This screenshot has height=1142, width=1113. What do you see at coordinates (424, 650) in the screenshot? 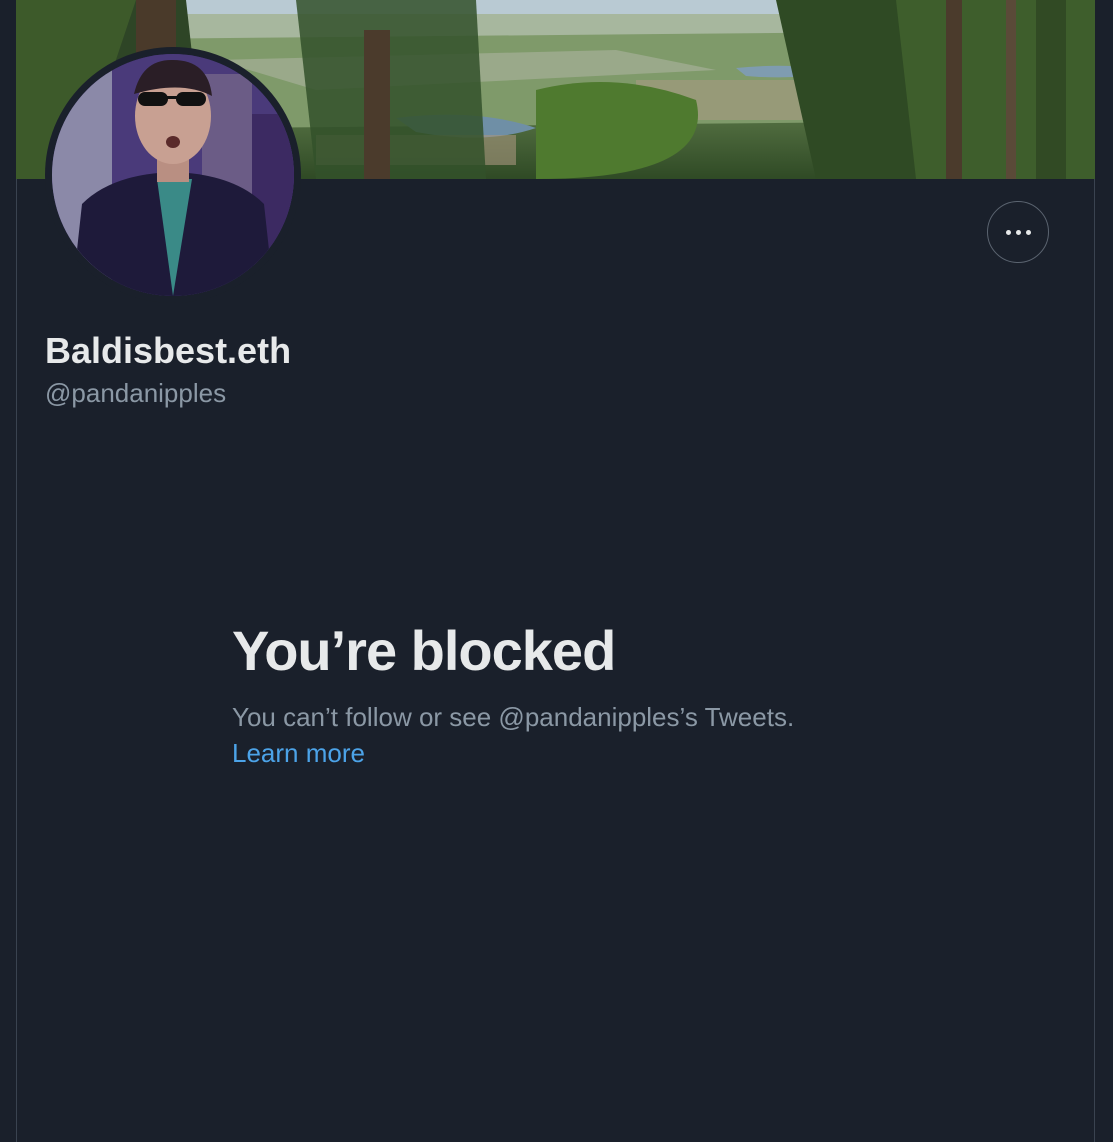
I see `blocked-title: You’re blocked` at bounding box center [424, 650].